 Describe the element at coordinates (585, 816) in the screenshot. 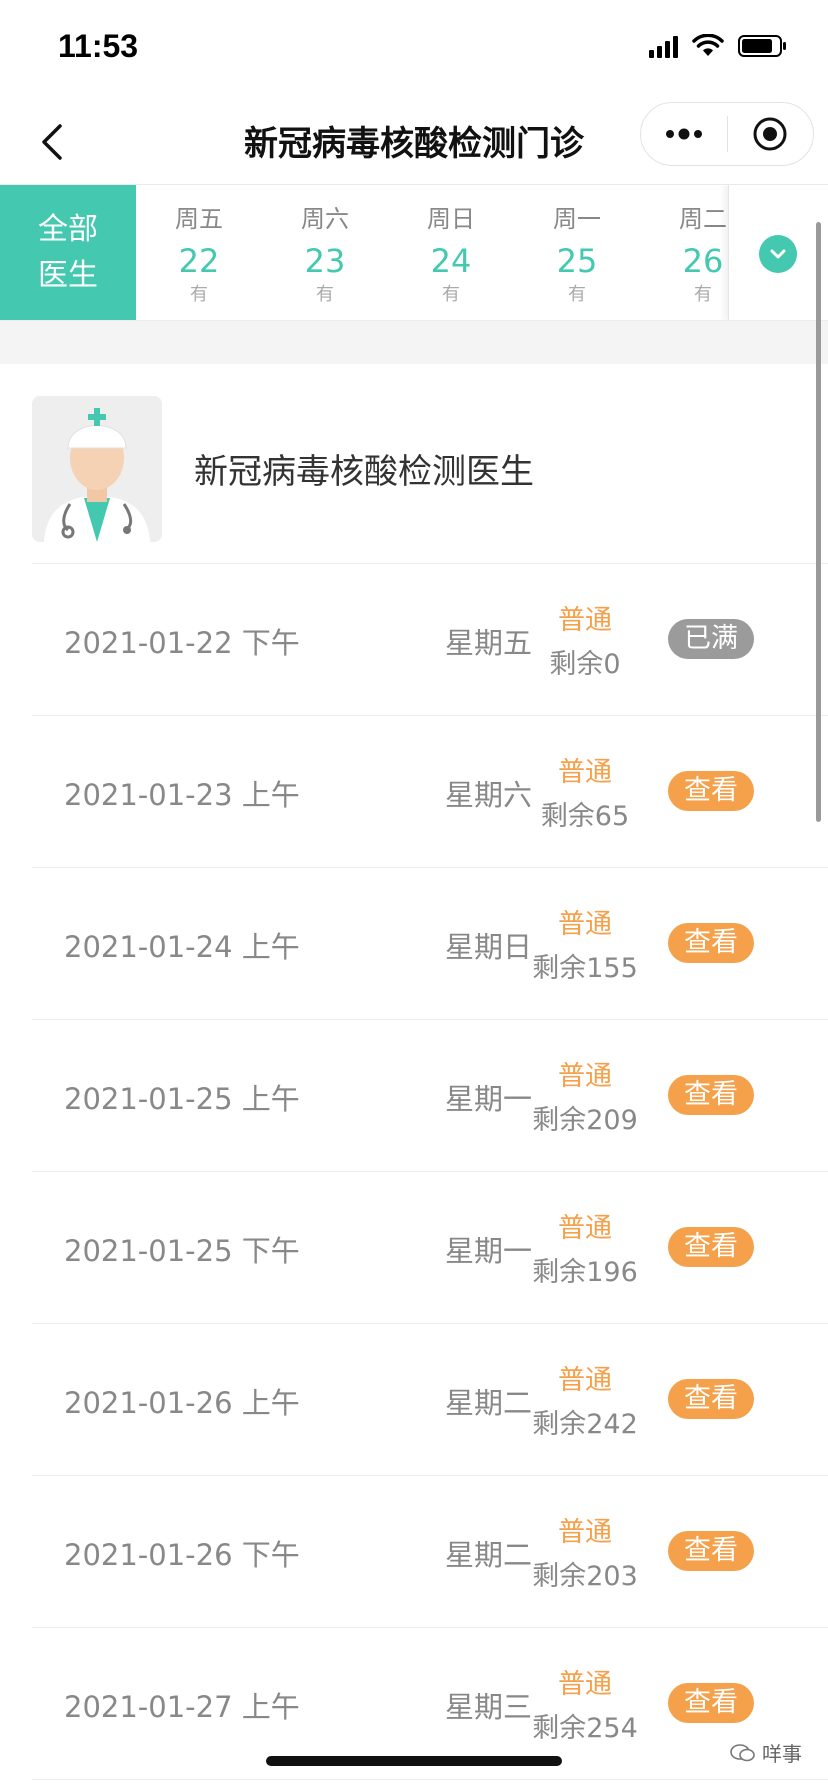

I see `slot-remaining: 剩余65` at that location.